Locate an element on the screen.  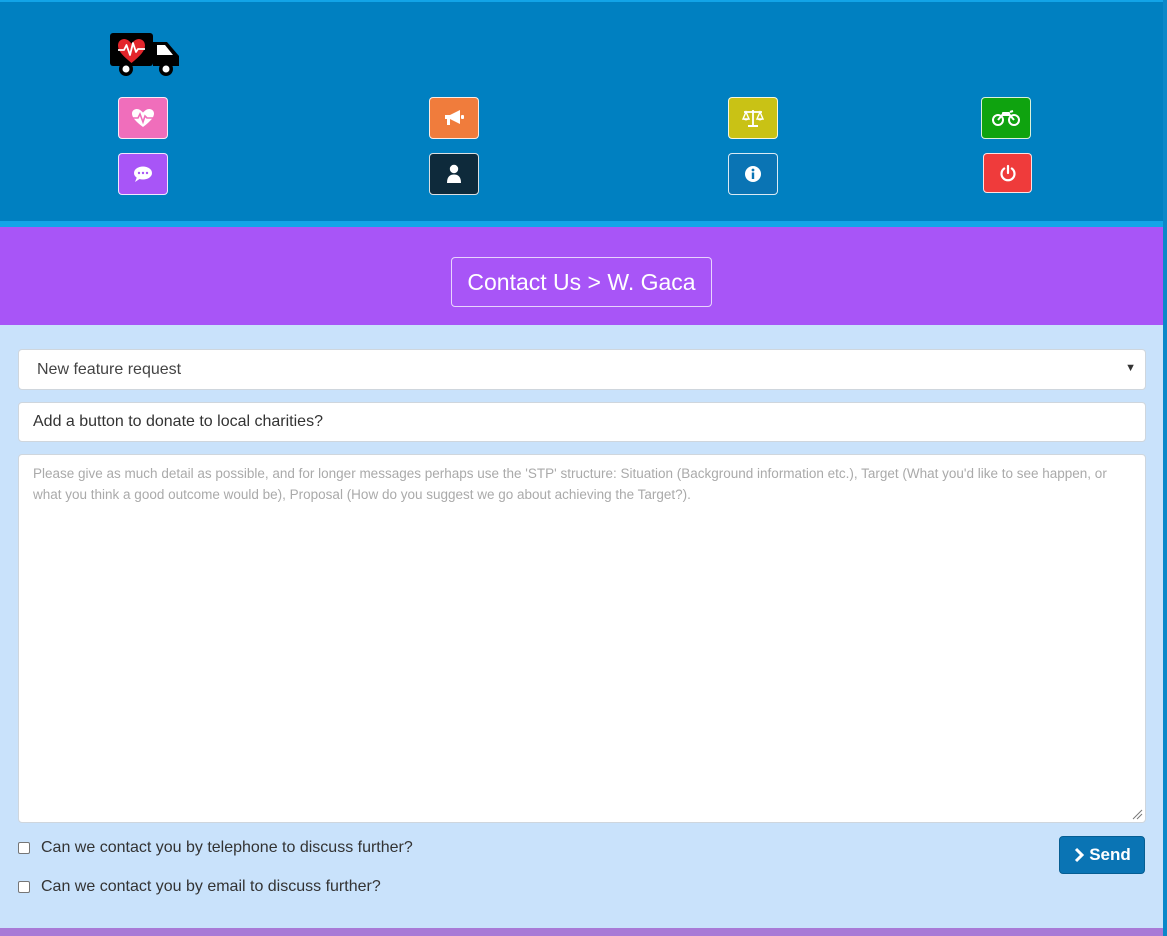
nav-messages-button is located at coordinates (143, 174).